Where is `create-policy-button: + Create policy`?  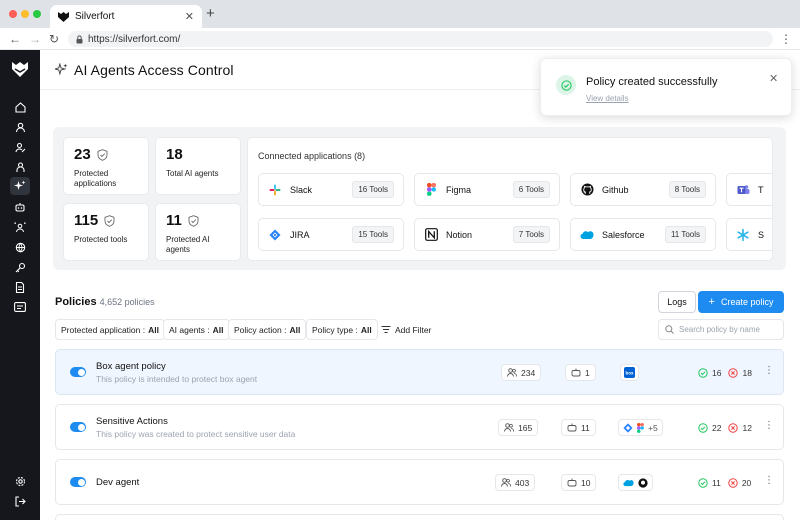
create-policy-button: + Create policy is located at coordinates (741, 302).